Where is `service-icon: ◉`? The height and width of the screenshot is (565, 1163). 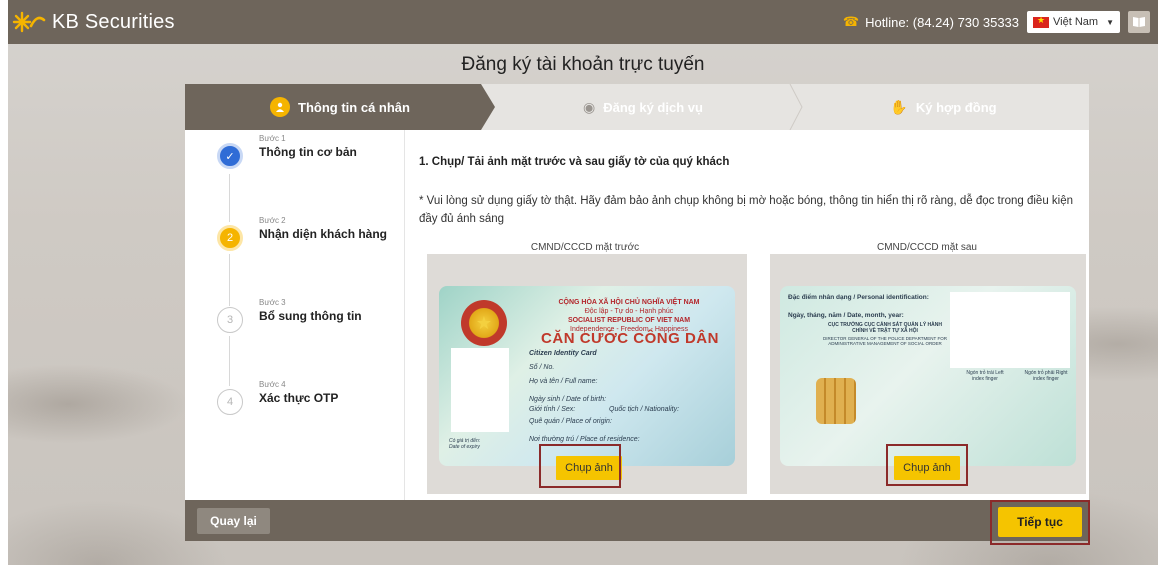 service-icon: ◉ is located at coordinates (589, 106).